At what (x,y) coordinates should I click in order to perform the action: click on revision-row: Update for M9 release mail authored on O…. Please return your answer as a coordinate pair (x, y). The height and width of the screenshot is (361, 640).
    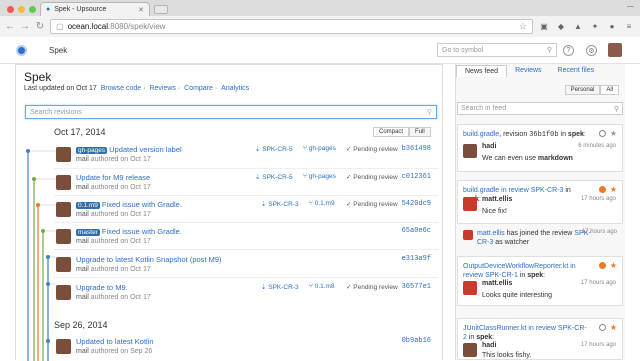
    Looking at the image, I should click on (246, 185).